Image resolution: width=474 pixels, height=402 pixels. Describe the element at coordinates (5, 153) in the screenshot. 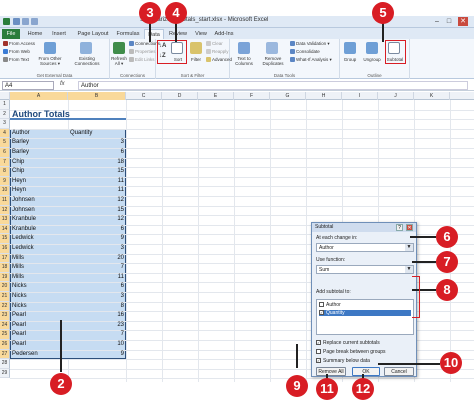

I see `row-header: 6` at that location.